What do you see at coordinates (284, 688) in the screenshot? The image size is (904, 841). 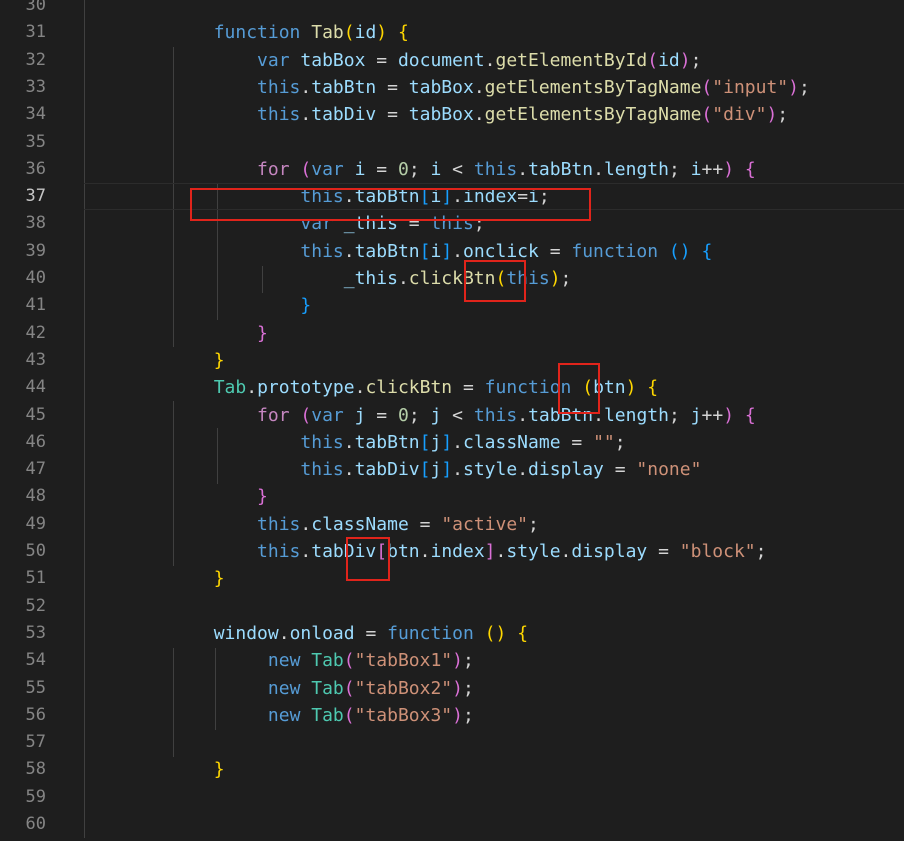 I see `code-token: new` at bounding box center [284, 688].